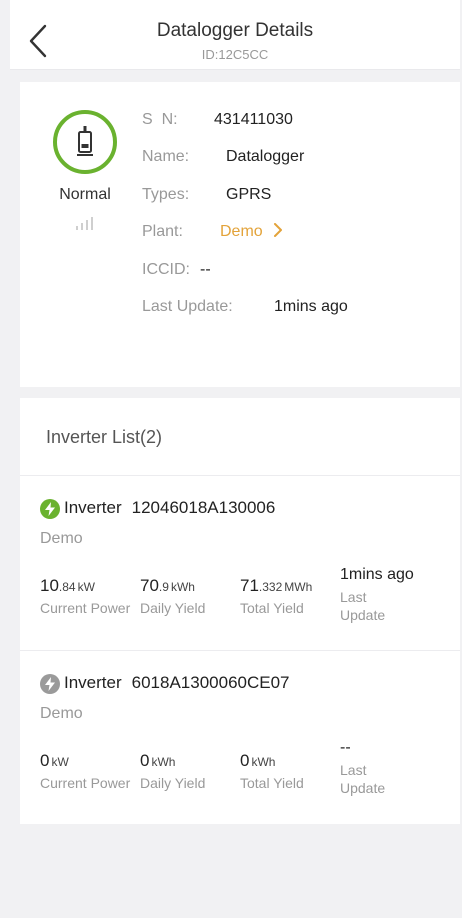  What do you see at coordinates (85, 771) in the screenshot?
I see `current-power-metric: 0 kW Current Power` at bounding box center [85, 771].